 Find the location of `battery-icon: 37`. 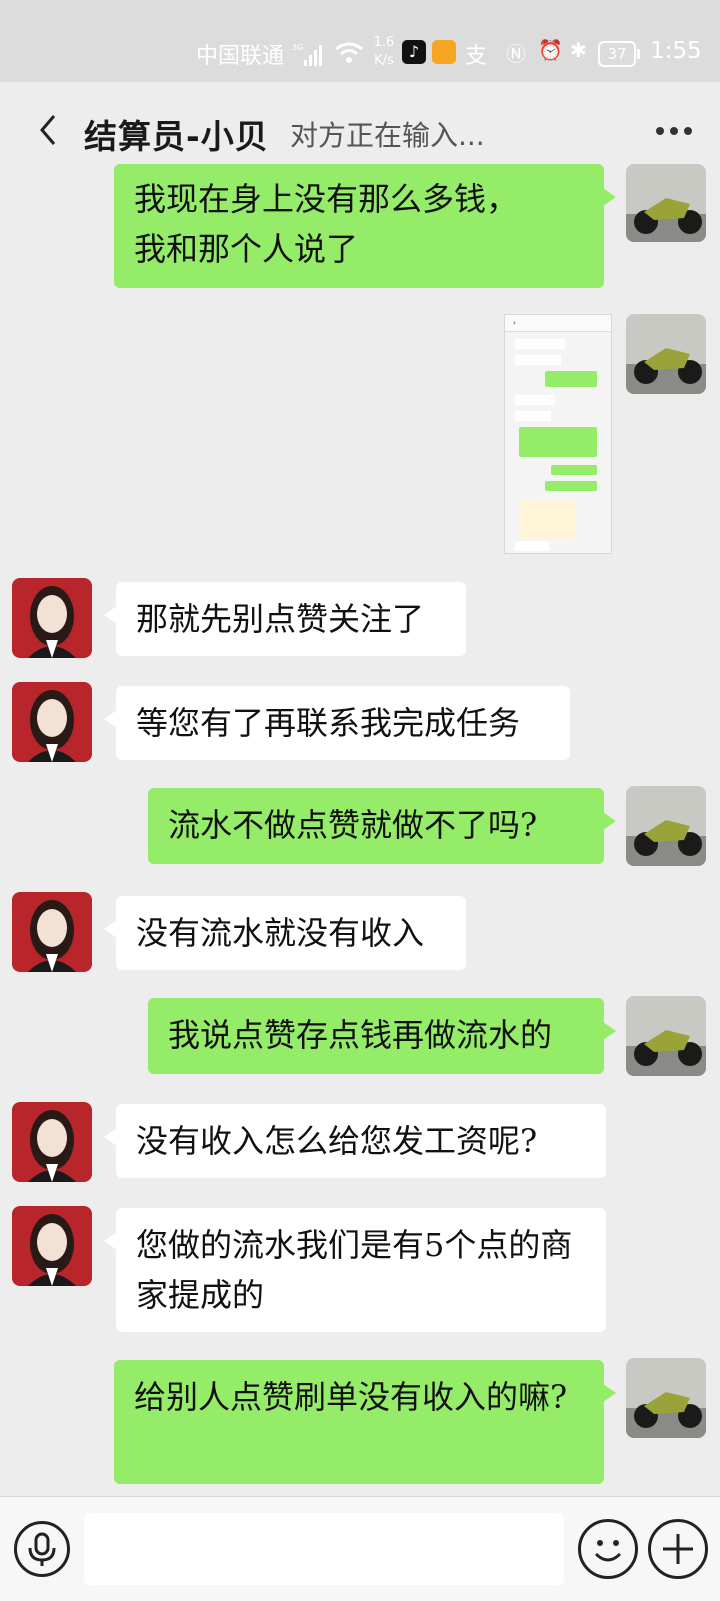

battery-icon: 37 is located at coordinates (619, 54).